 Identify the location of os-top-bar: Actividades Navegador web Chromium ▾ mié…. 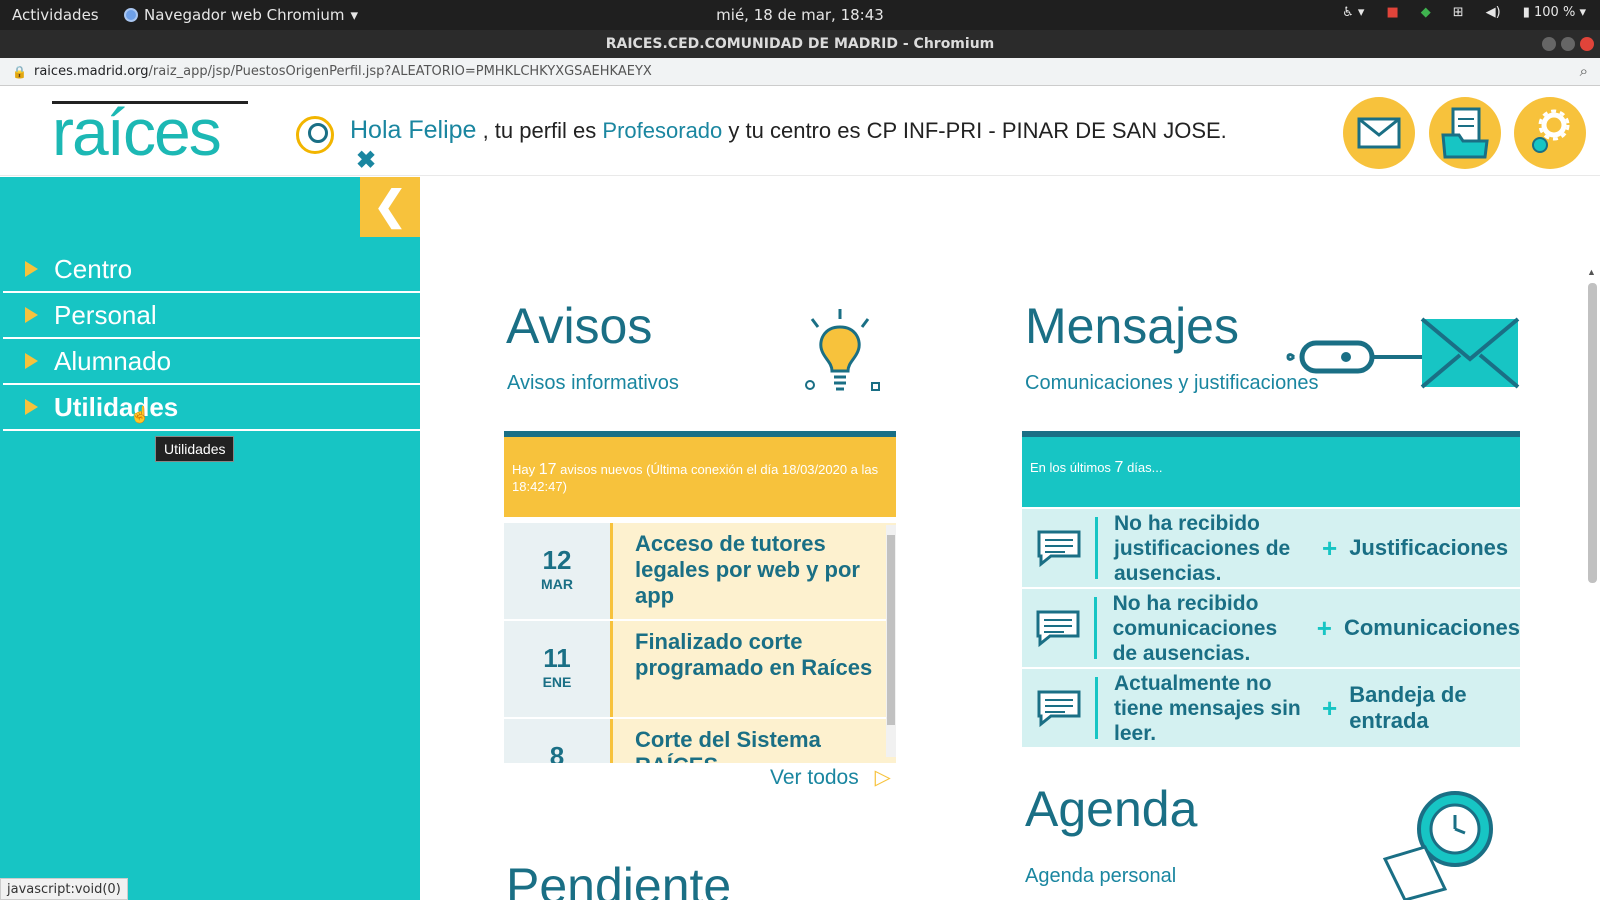
(800, 15).